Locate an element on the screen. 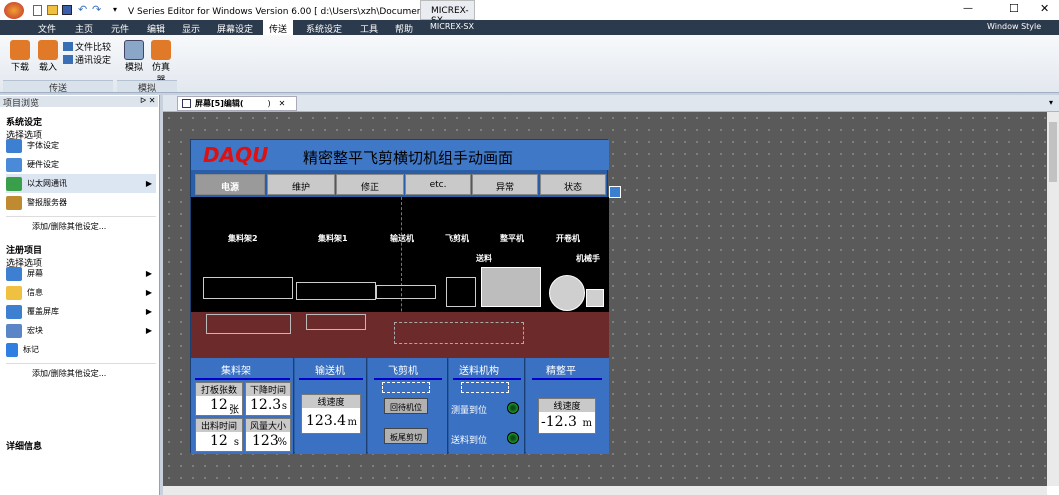 Image resolution: width=1059 pixels, height=495 pixels. leveler-title: 精整平 is located at coordinates (561, 371).